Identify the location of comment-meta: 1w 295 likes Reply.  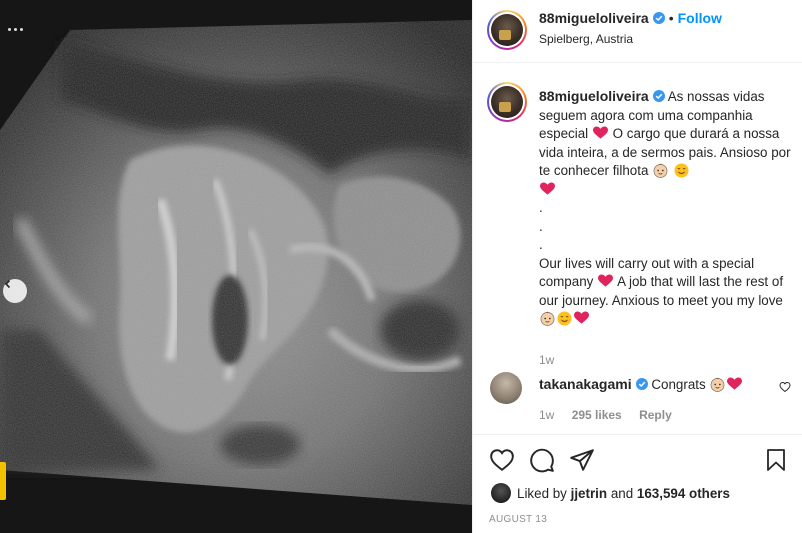
(612, 415).